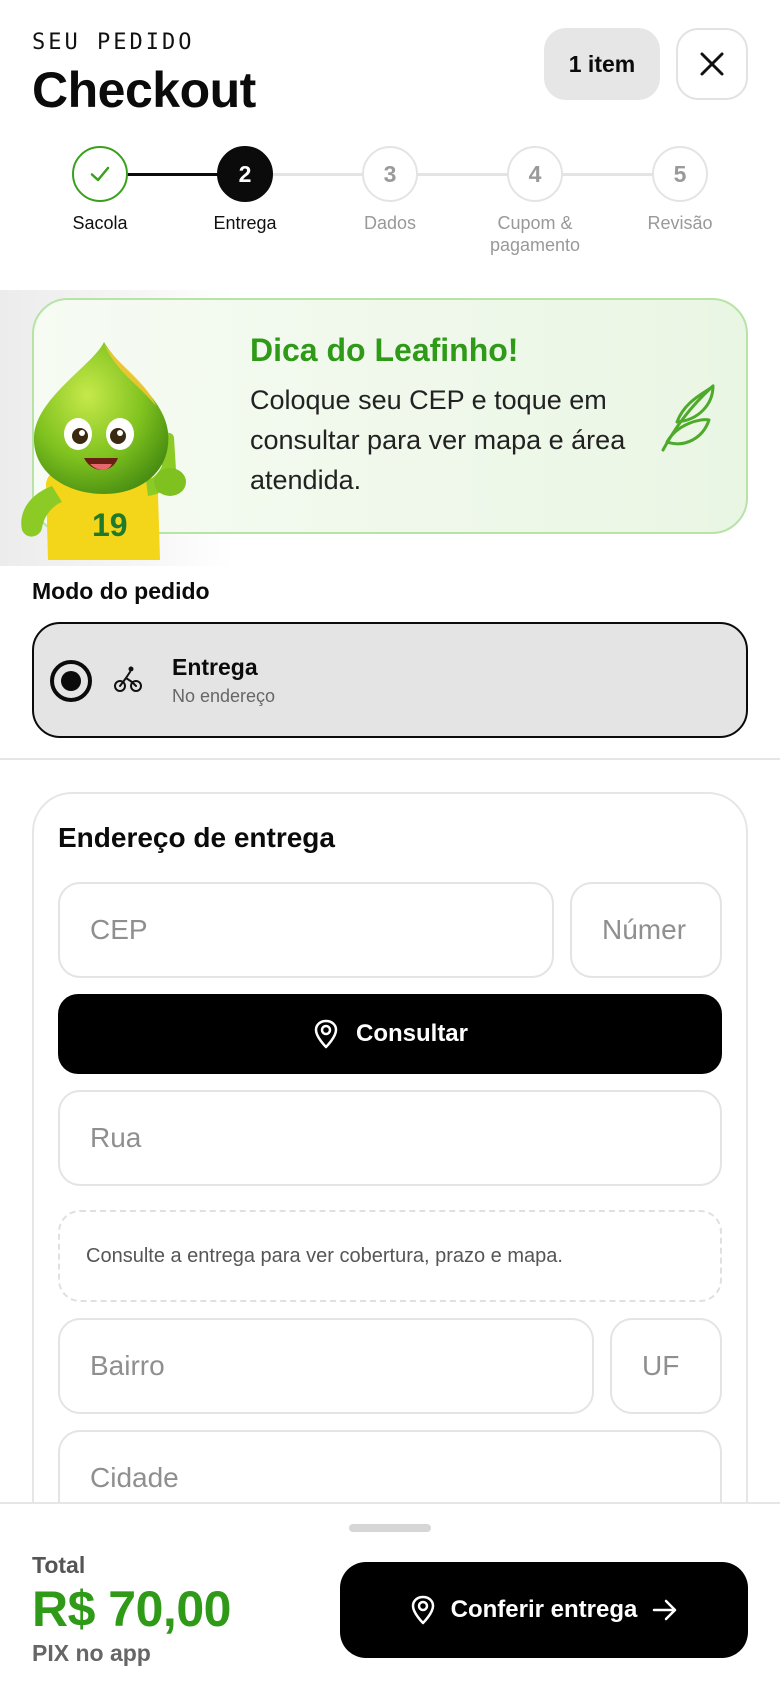 This screenshot has width=780, height=1688. Describe the element at coordinates (59, 1565) in the screenshot. I see `total-label: Total` at that location.